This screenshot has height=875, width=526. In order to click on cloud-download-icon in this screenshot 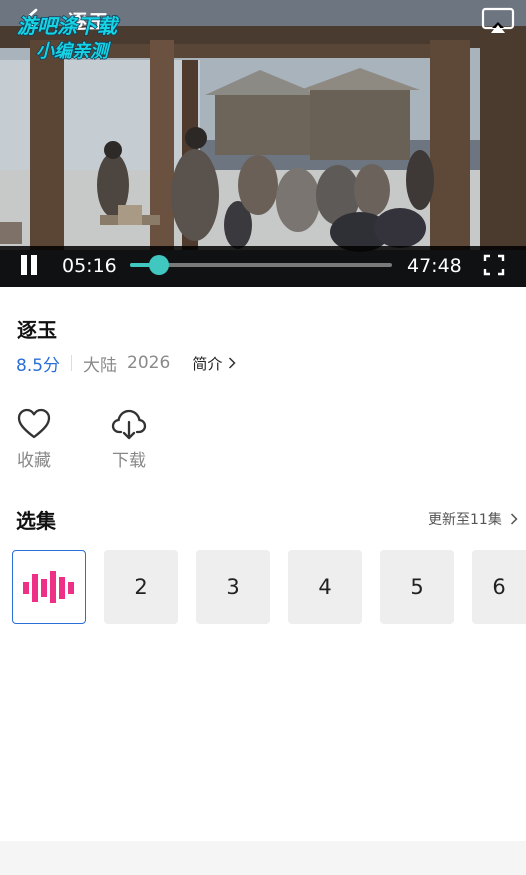, I will do `click(129, 424)`.